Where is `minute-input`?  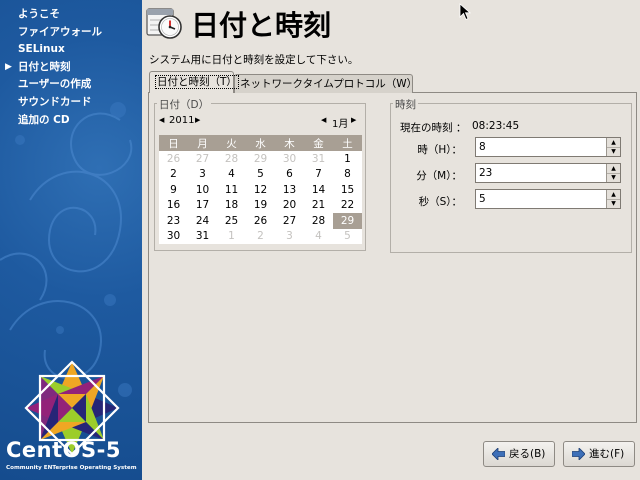
minute-input is located at coordinates (542, 173).